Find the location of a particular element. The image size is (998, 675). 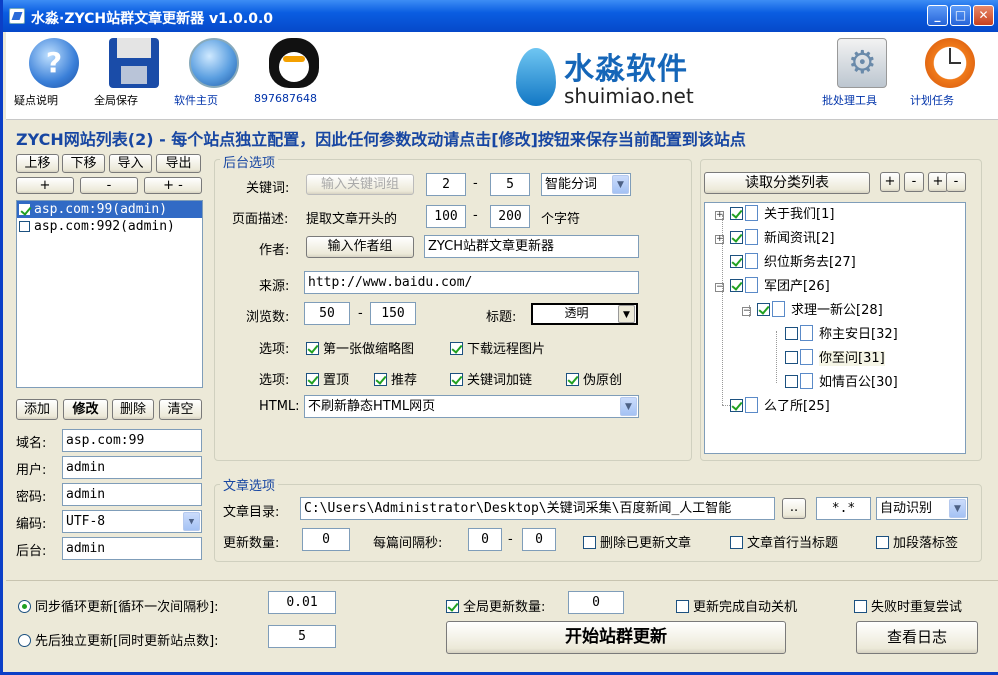

global-count-checkbox: 全局更新数量: is located at coordinates (495, 605).